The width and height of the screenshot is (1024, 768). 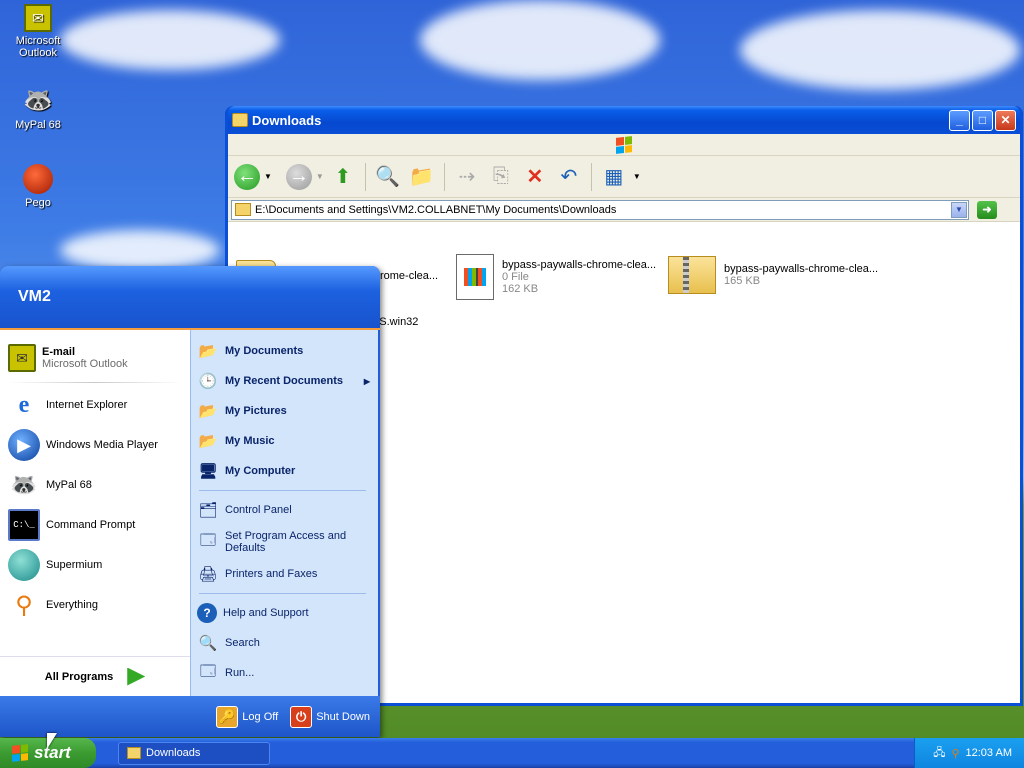 I want to click on go-button: ➜, so click(x=987, y=209).